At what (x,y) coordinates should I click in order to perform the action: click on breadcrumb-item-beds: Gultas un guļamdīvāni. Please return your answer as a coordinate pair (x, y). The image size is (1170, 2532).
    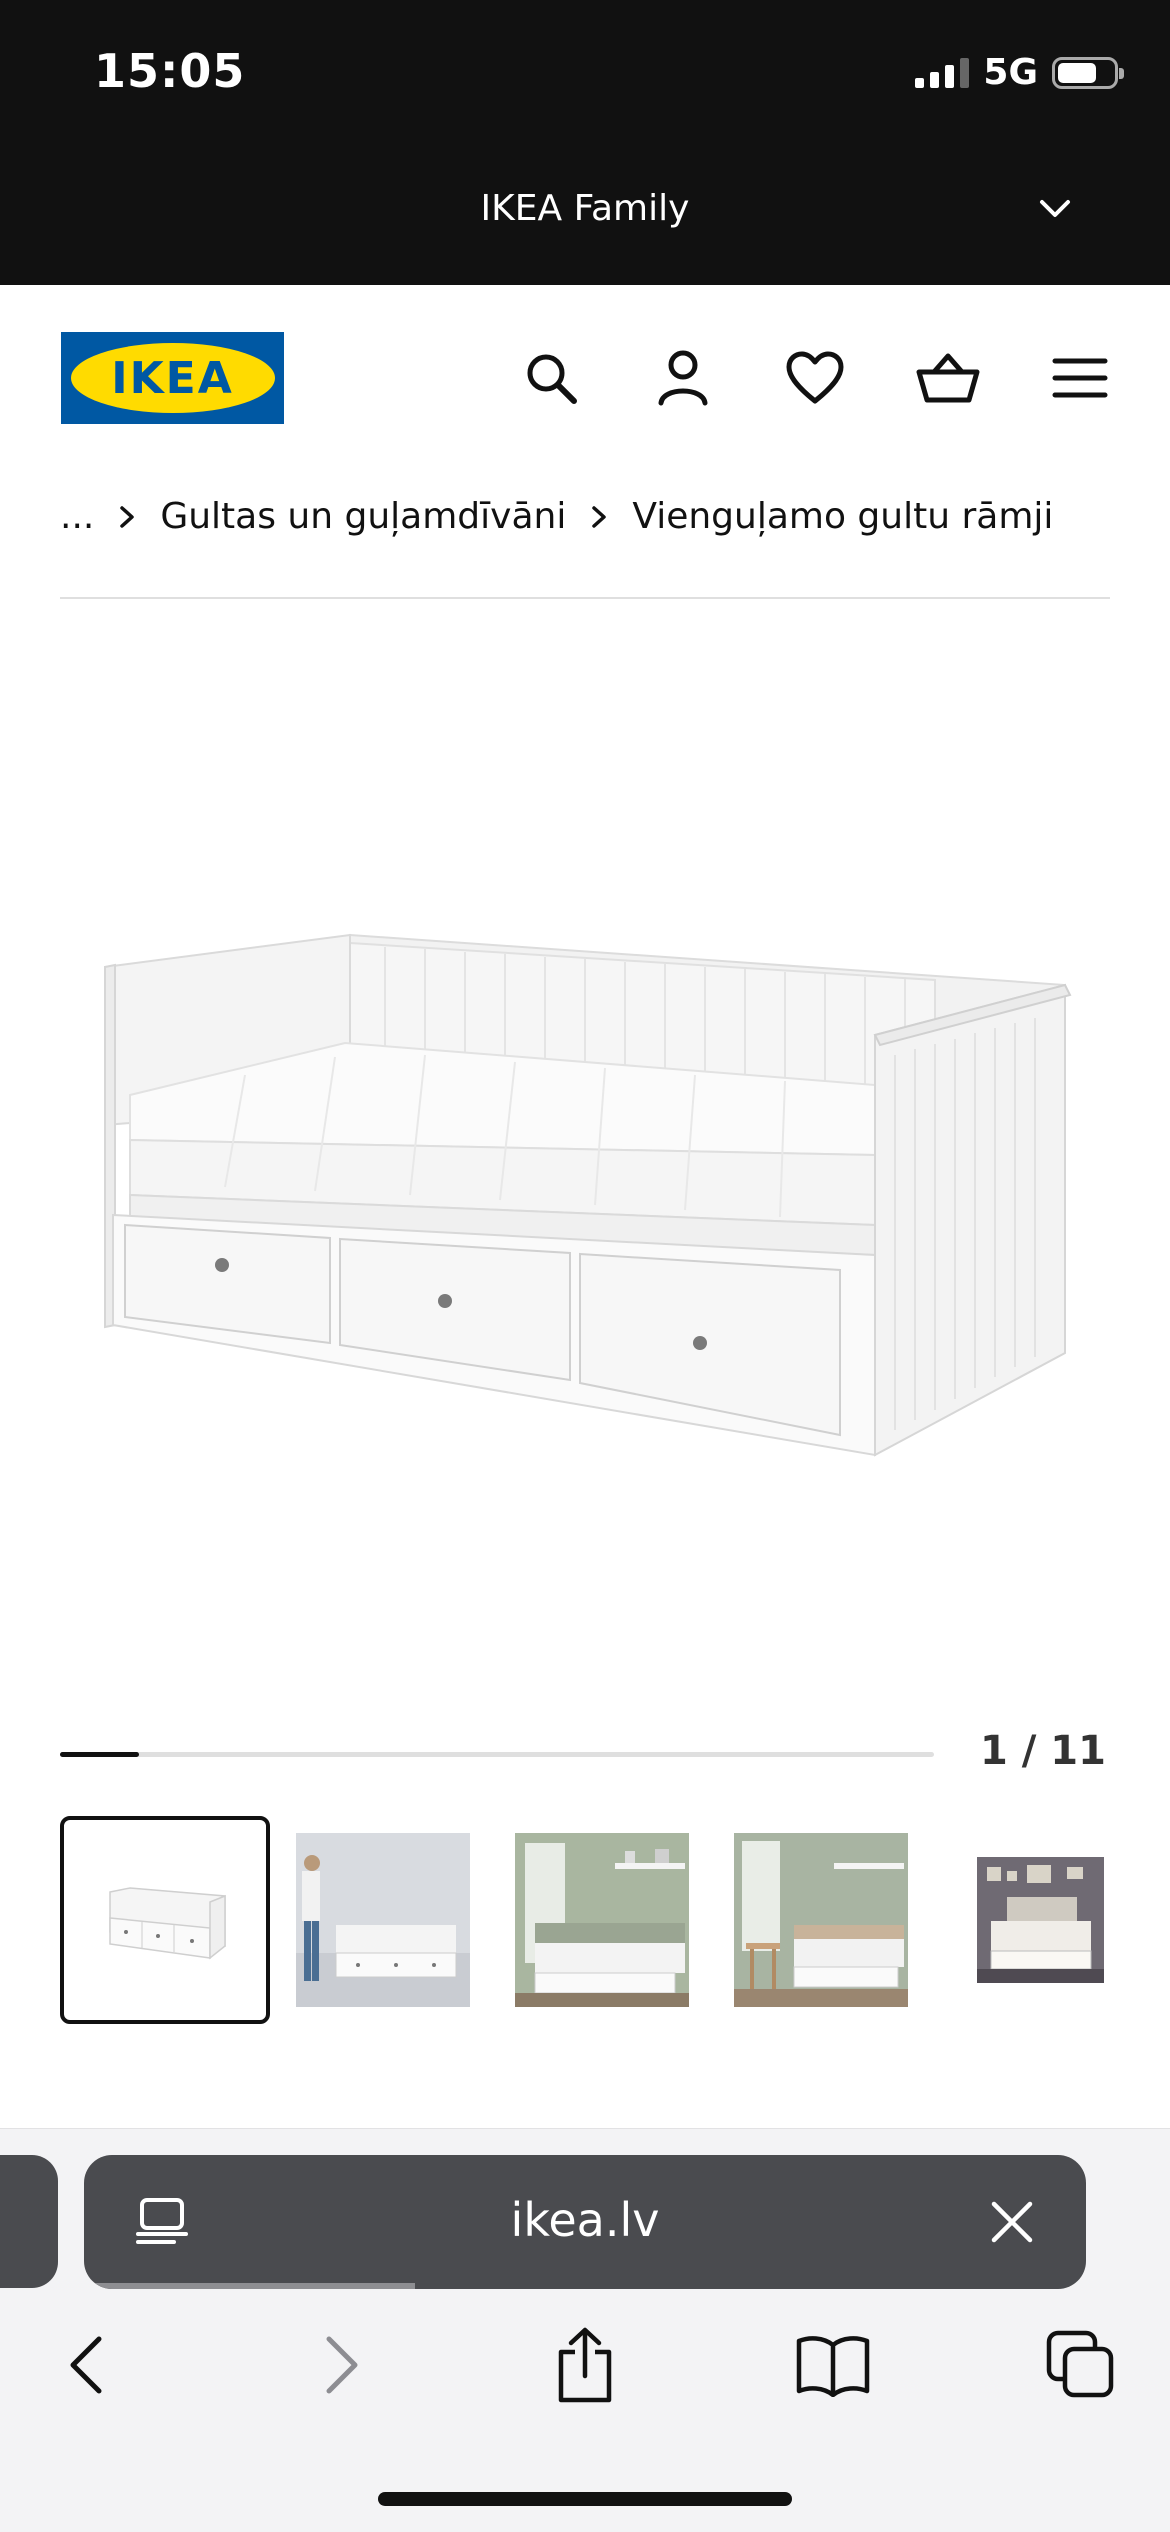
    Looking at the image, I should click on (363, 516).